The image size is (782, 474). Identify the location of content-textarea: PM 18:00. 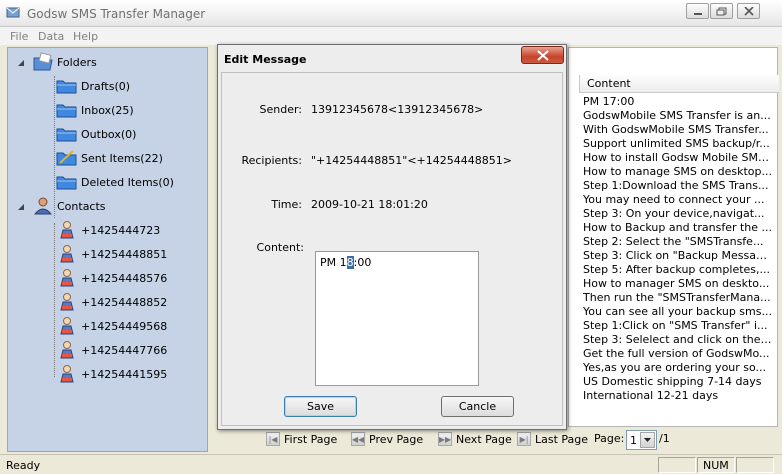
(397, 318).